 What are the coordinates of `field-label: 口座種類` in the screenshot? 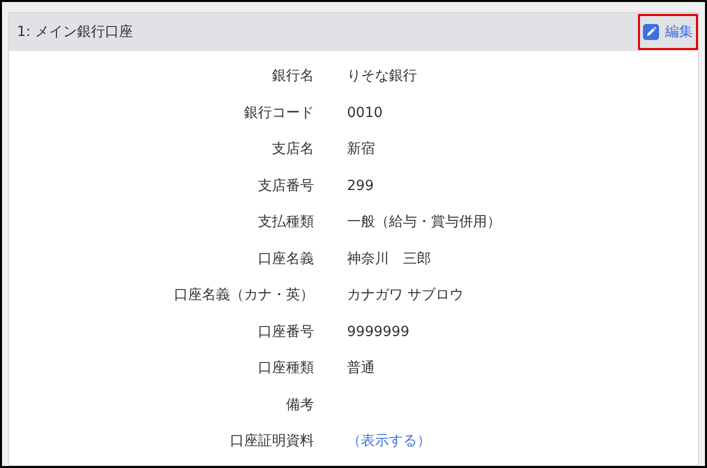 It's located at (286, 368).